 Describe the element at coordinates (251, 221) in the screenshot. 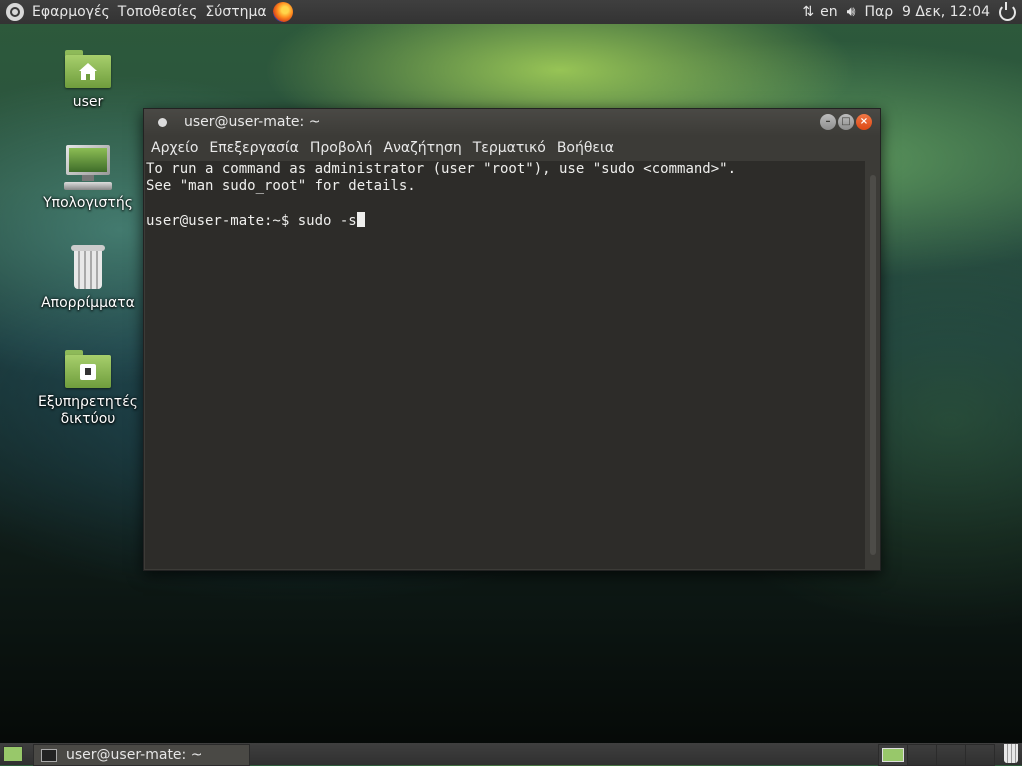

I see `terminal-line: user@user-mate:~$ sudo -s` at that location.